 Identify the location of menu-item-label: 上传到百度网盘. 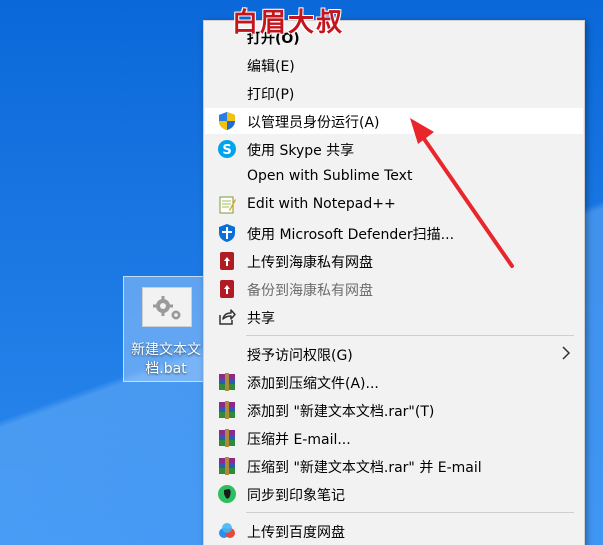
(296, 533).